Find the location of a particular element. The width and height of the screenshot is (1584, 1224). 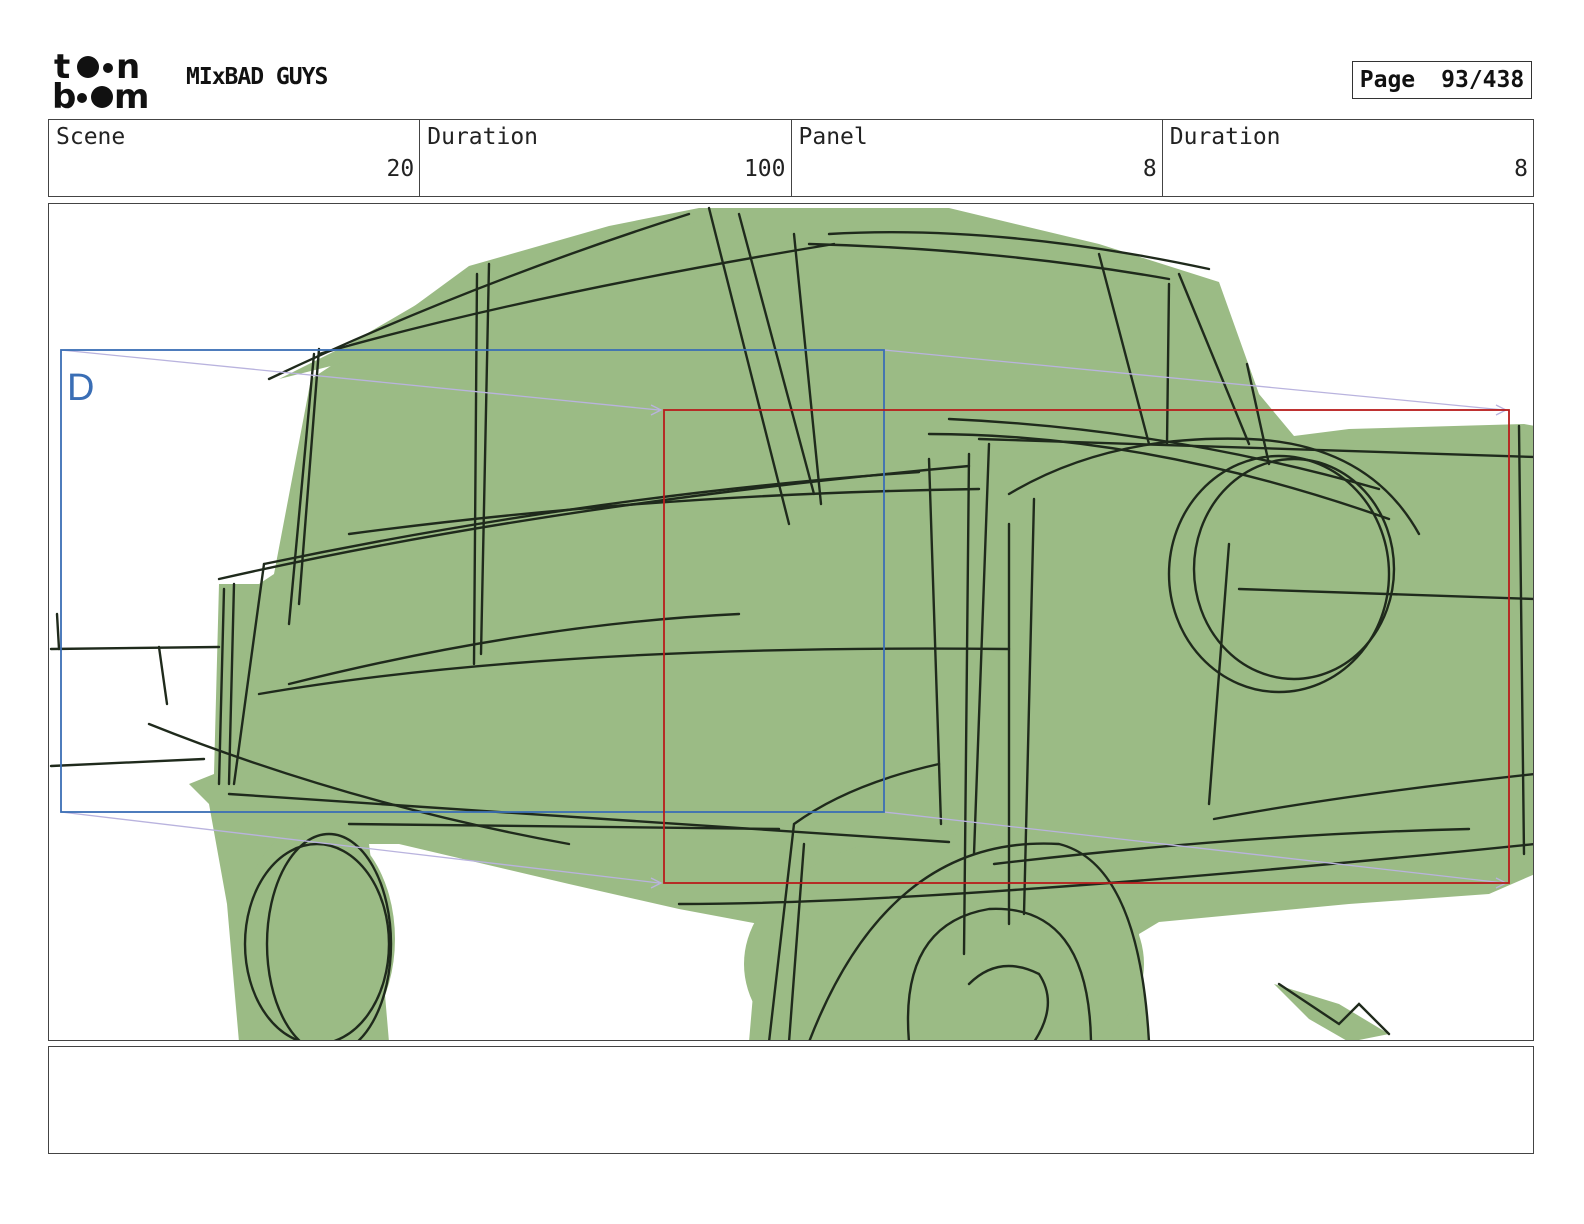

page-indicator: Page 93/438 is located at coordinates (1442, 80).